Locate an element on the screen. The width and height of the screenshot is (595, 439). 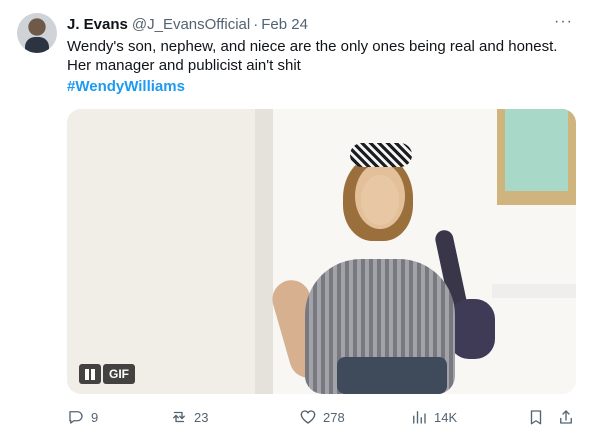
gif-badge: GIF is located at coordinates (119, 374).